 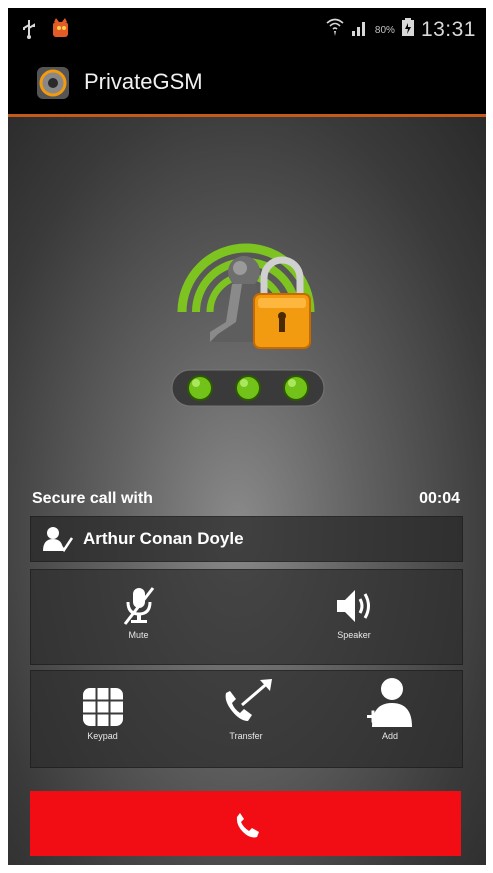 What do you see at coordinates (92, 498) in the screenshot?
I see `secure-call-label: Secure call with` at bounding box center [92, 498].